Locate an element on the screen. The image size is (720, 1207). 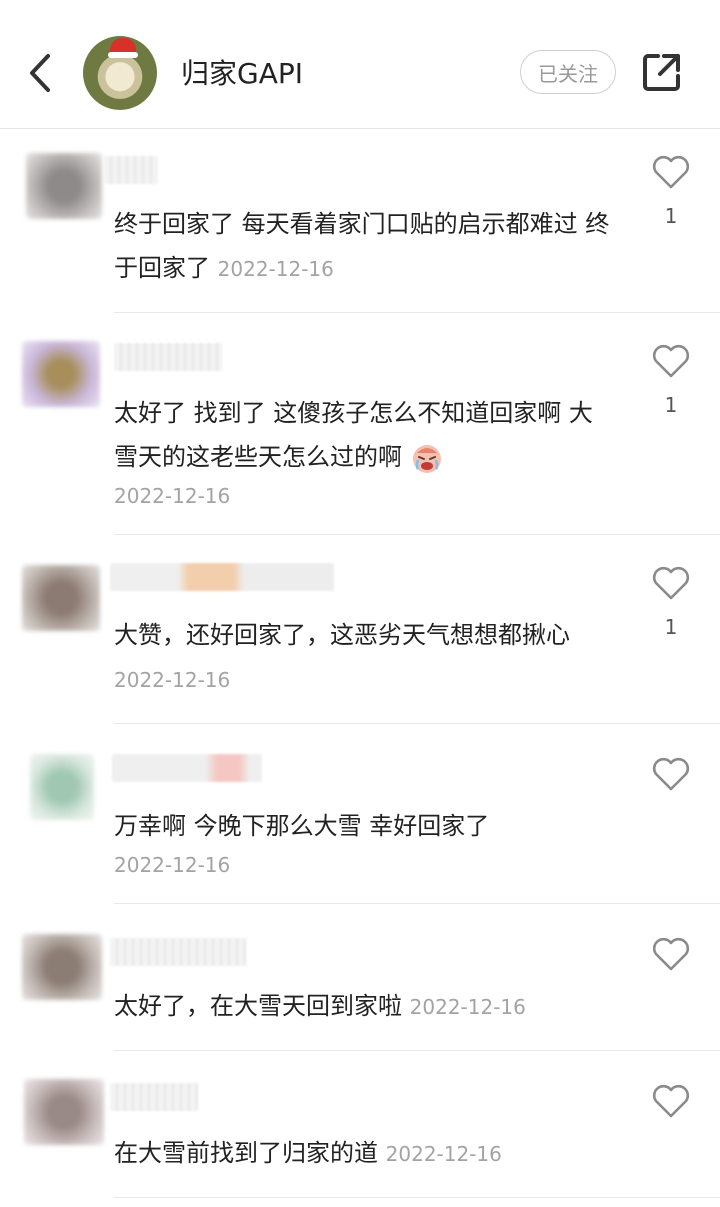
comment-text-block: 太好了，在大雪天回到家啦 2022-12-16 is located at coordinates (364, 1006).